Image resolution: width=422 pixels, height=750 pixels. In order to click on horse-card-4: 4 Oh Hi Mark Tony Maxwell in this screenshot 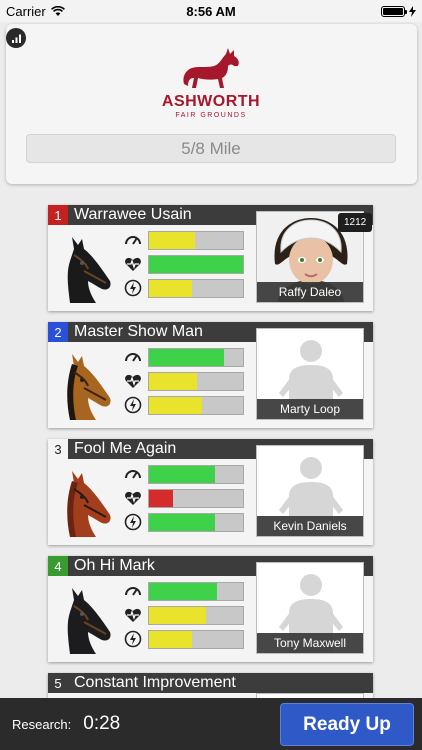, I will do `click(210, 609)`.